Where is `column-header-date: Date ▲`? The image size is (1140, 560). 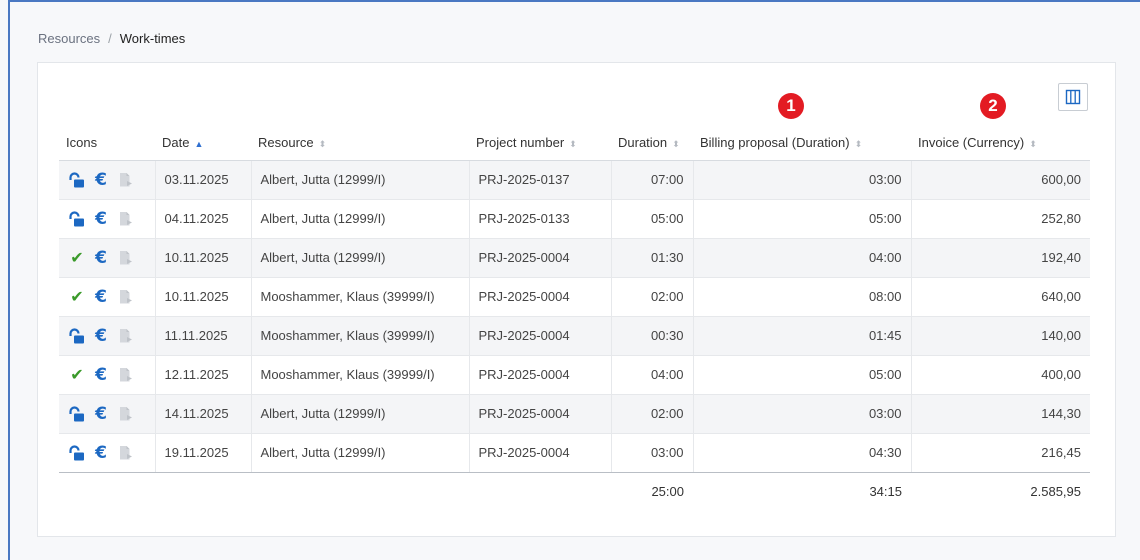
column-header-date: Date ▲ is located at coordinates (203, 143).